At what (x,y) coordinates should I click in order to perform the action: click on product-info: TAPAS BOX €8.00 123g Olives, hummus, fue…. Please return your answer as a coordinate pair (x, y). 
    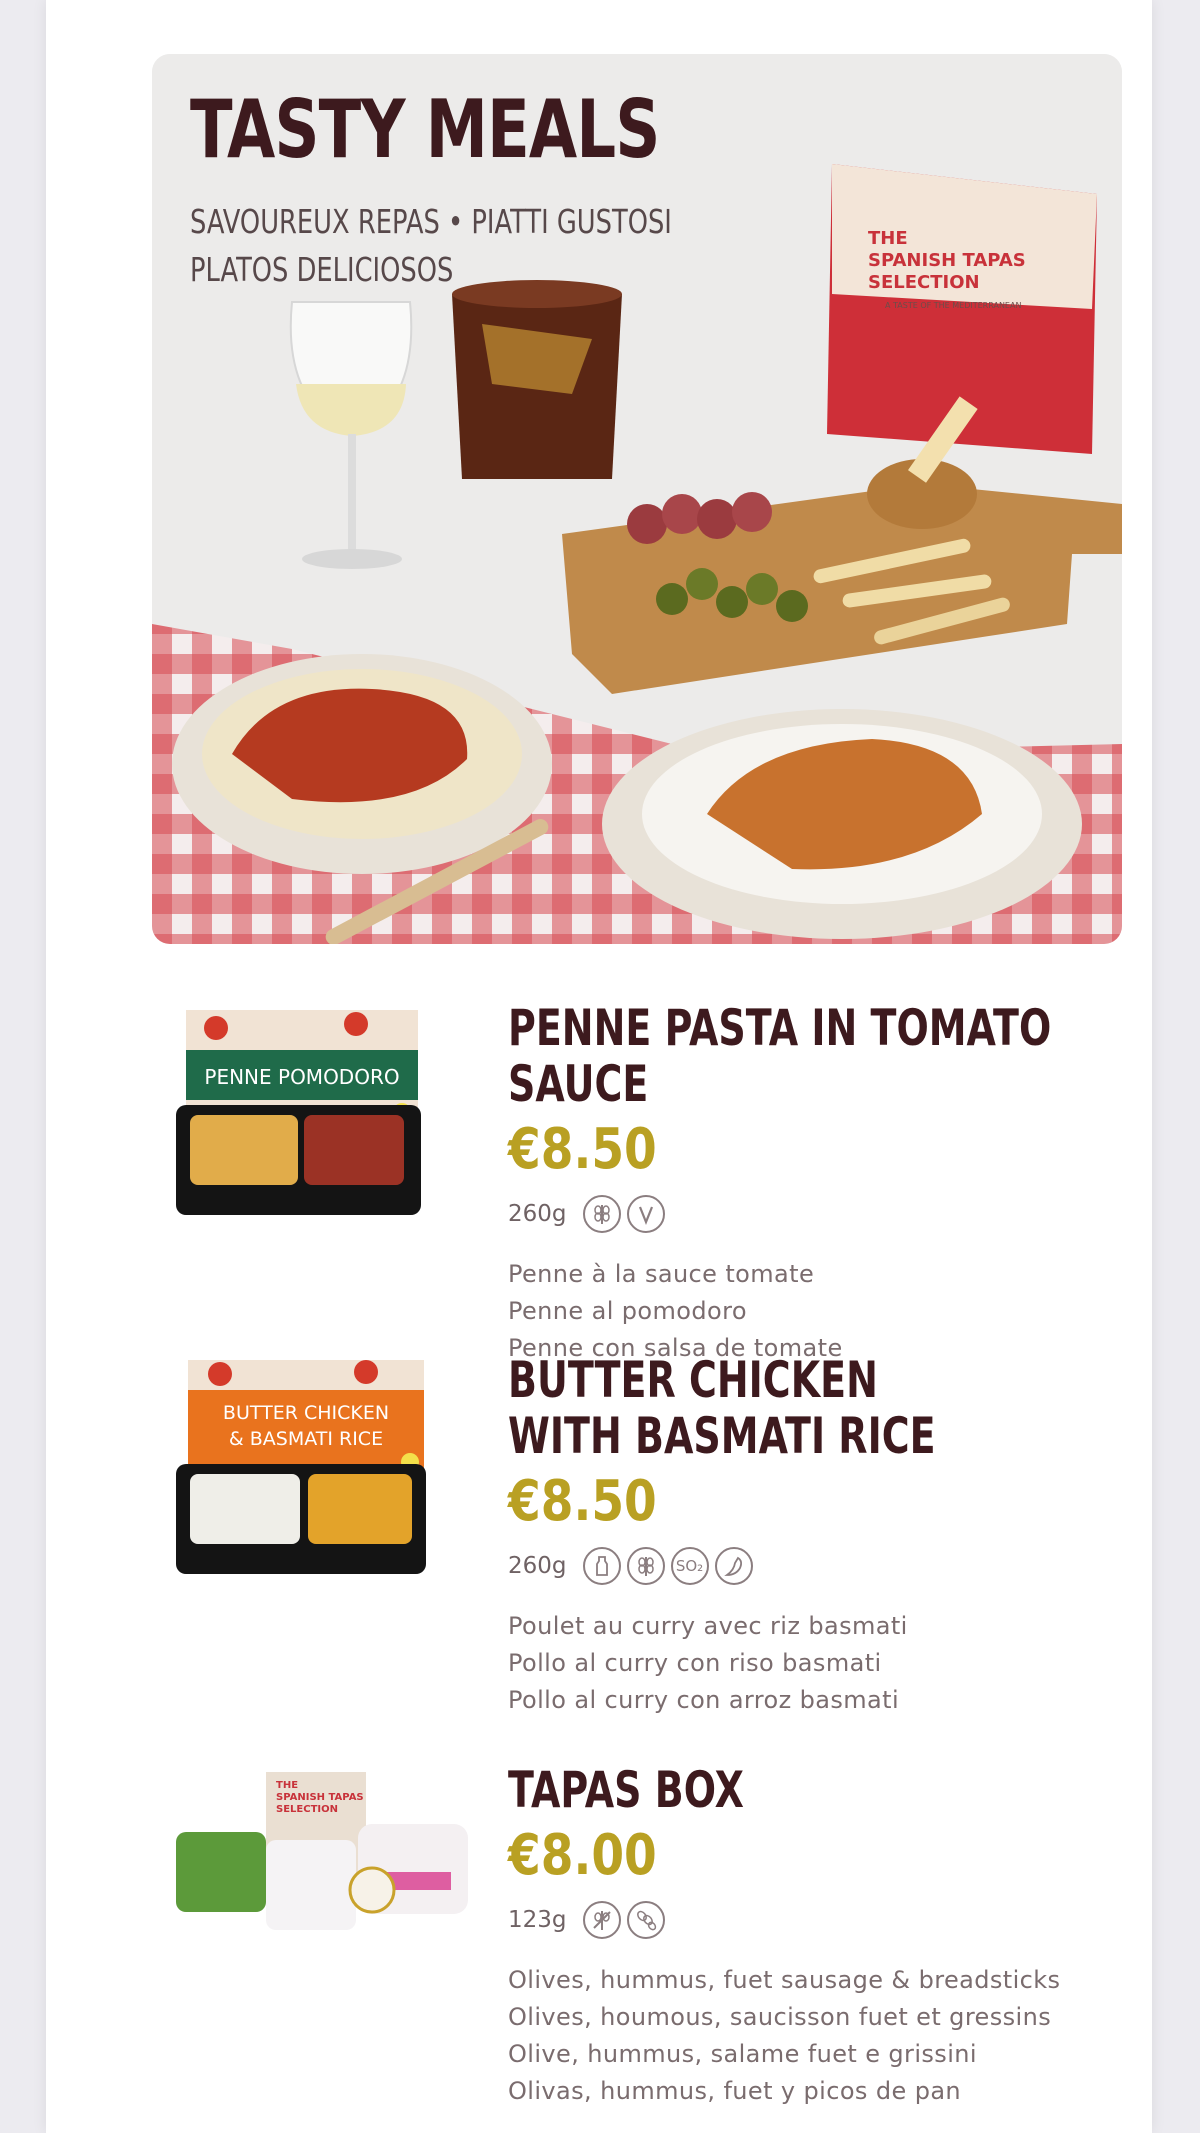
    Looking at the image, I should click on (818, 1936).